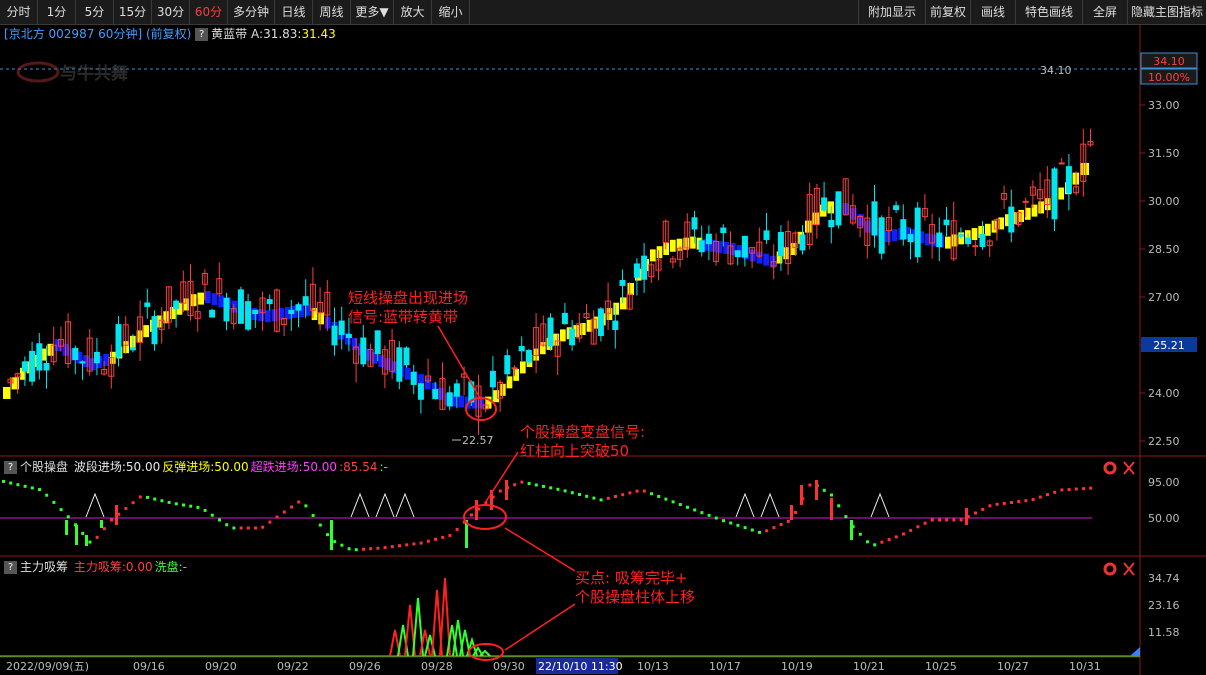 This screenshot has width=1206, height=675. What do you see at coordinates (1013, 666) in the screenshot?
I see `date-axis-label: 10/27` at bounding box center [1013, 666].